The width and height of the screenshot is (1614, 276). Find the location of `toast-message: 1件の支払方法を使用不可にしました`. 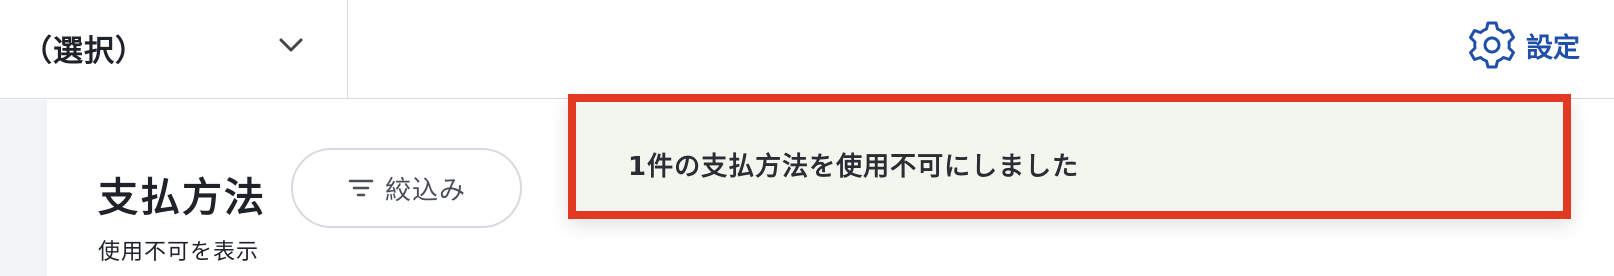

toast-message: 1件の支払方法を使用不可にしました is located at coordinates (854, 167).